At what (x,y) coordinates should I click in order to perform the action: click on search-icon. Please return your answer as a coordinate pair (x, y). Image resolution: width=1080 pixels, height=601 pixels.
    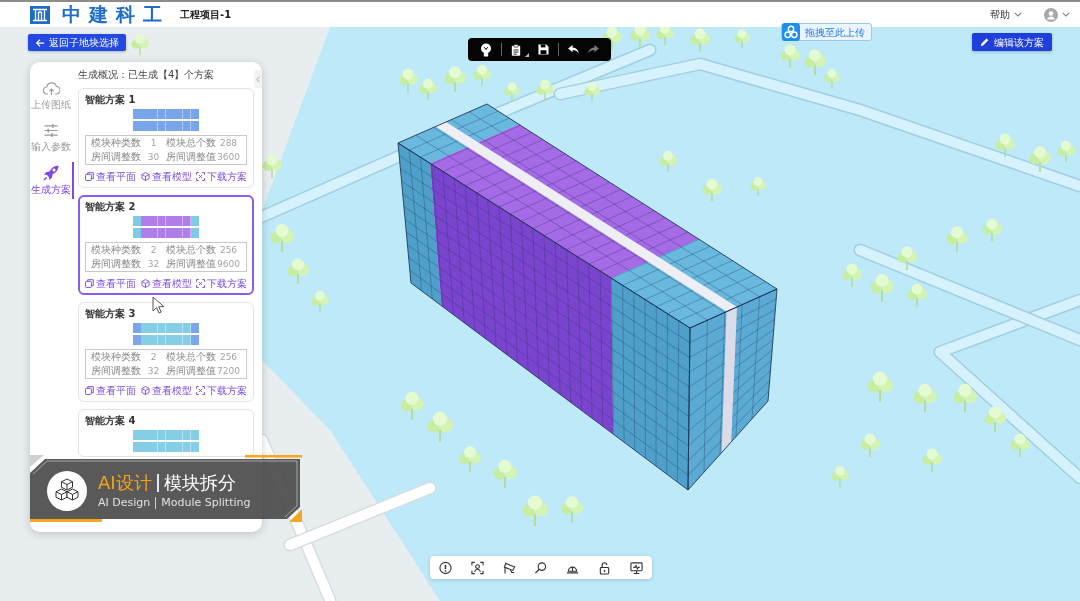
    Looking at the image, I should click on (541, 567).